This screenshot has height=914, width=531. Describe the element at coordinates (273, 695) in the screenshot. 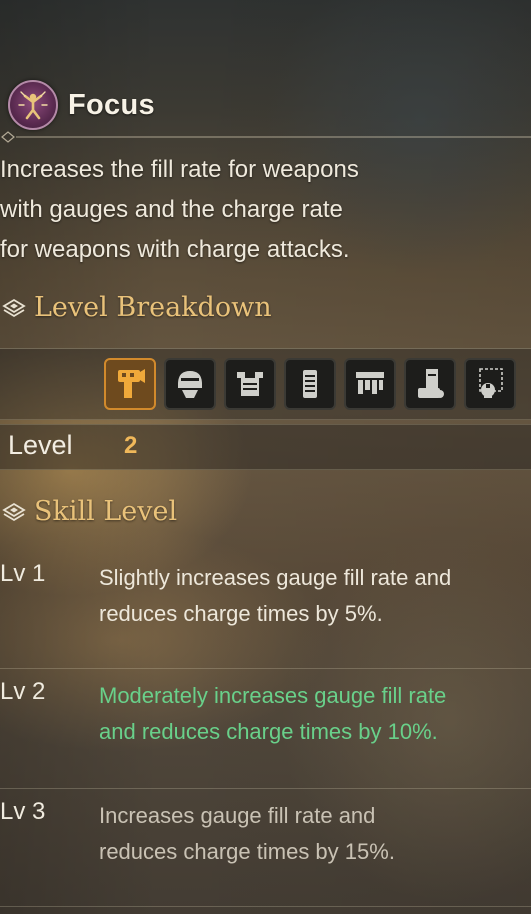

I see `description-line: Moderately increases gauge fill rate` at that location.